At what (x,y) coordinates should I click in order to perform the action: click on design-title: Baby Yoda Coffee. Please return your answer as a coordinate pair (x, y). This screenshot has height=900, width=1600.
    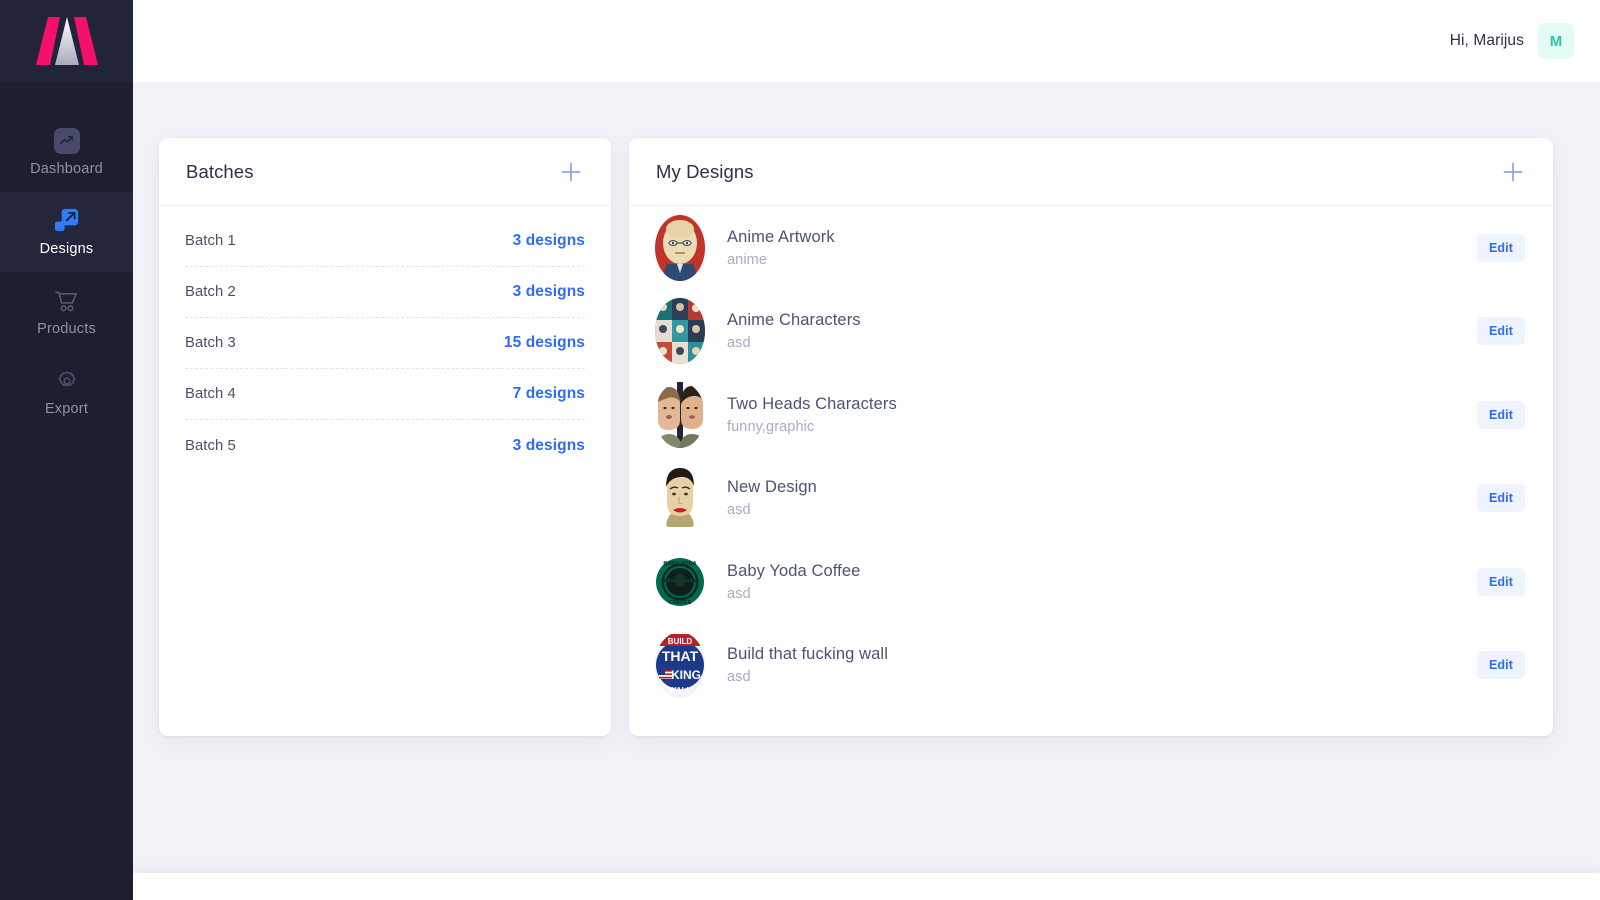
    Looking at the image, I should click on (794, 570).